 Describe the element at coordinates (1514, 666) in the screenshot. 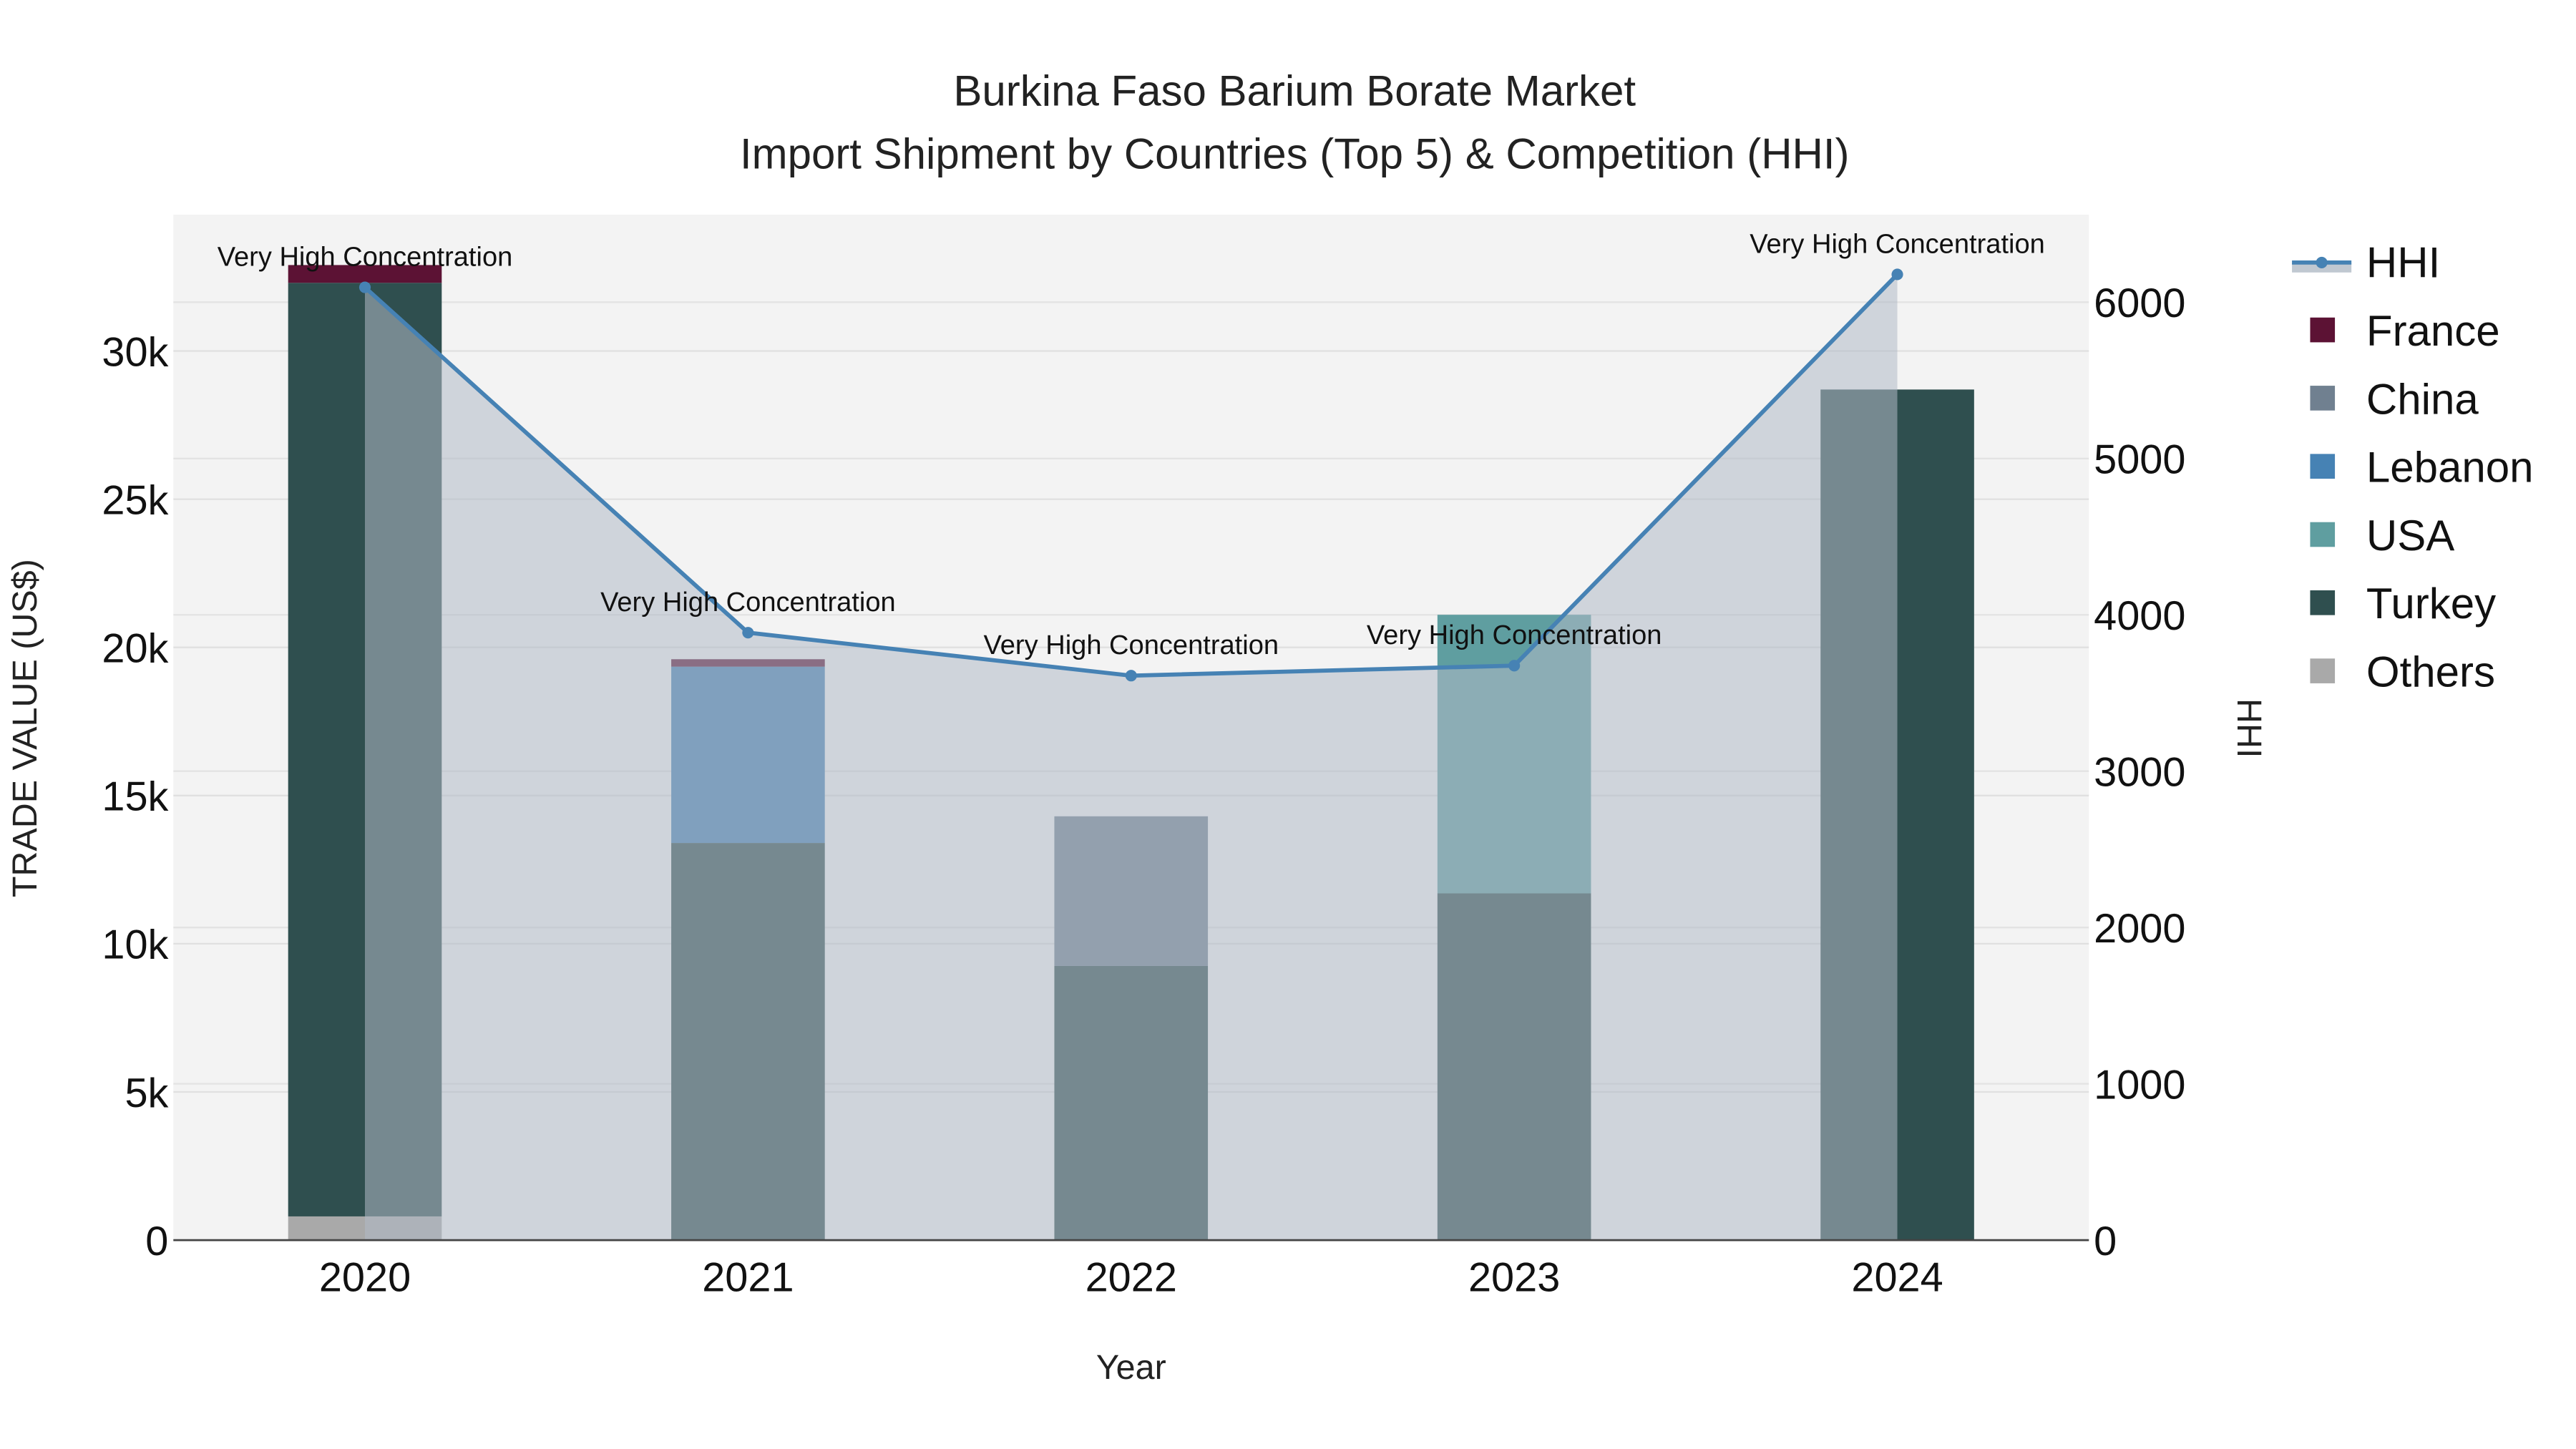

I see `hhi-point-2023` at that location.